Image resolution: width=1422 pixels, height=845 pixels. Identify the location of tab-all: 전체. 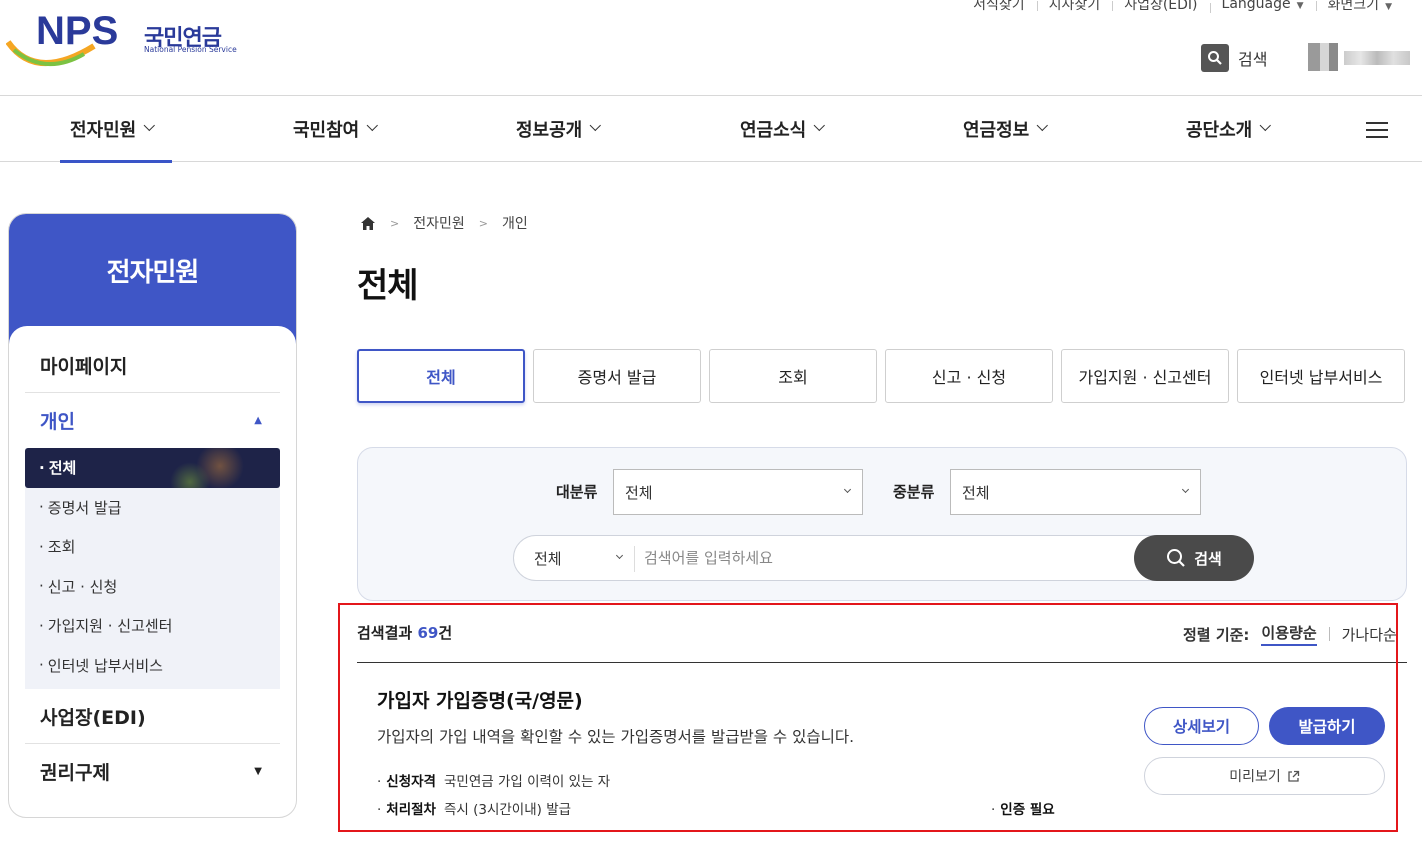
(441, 376).